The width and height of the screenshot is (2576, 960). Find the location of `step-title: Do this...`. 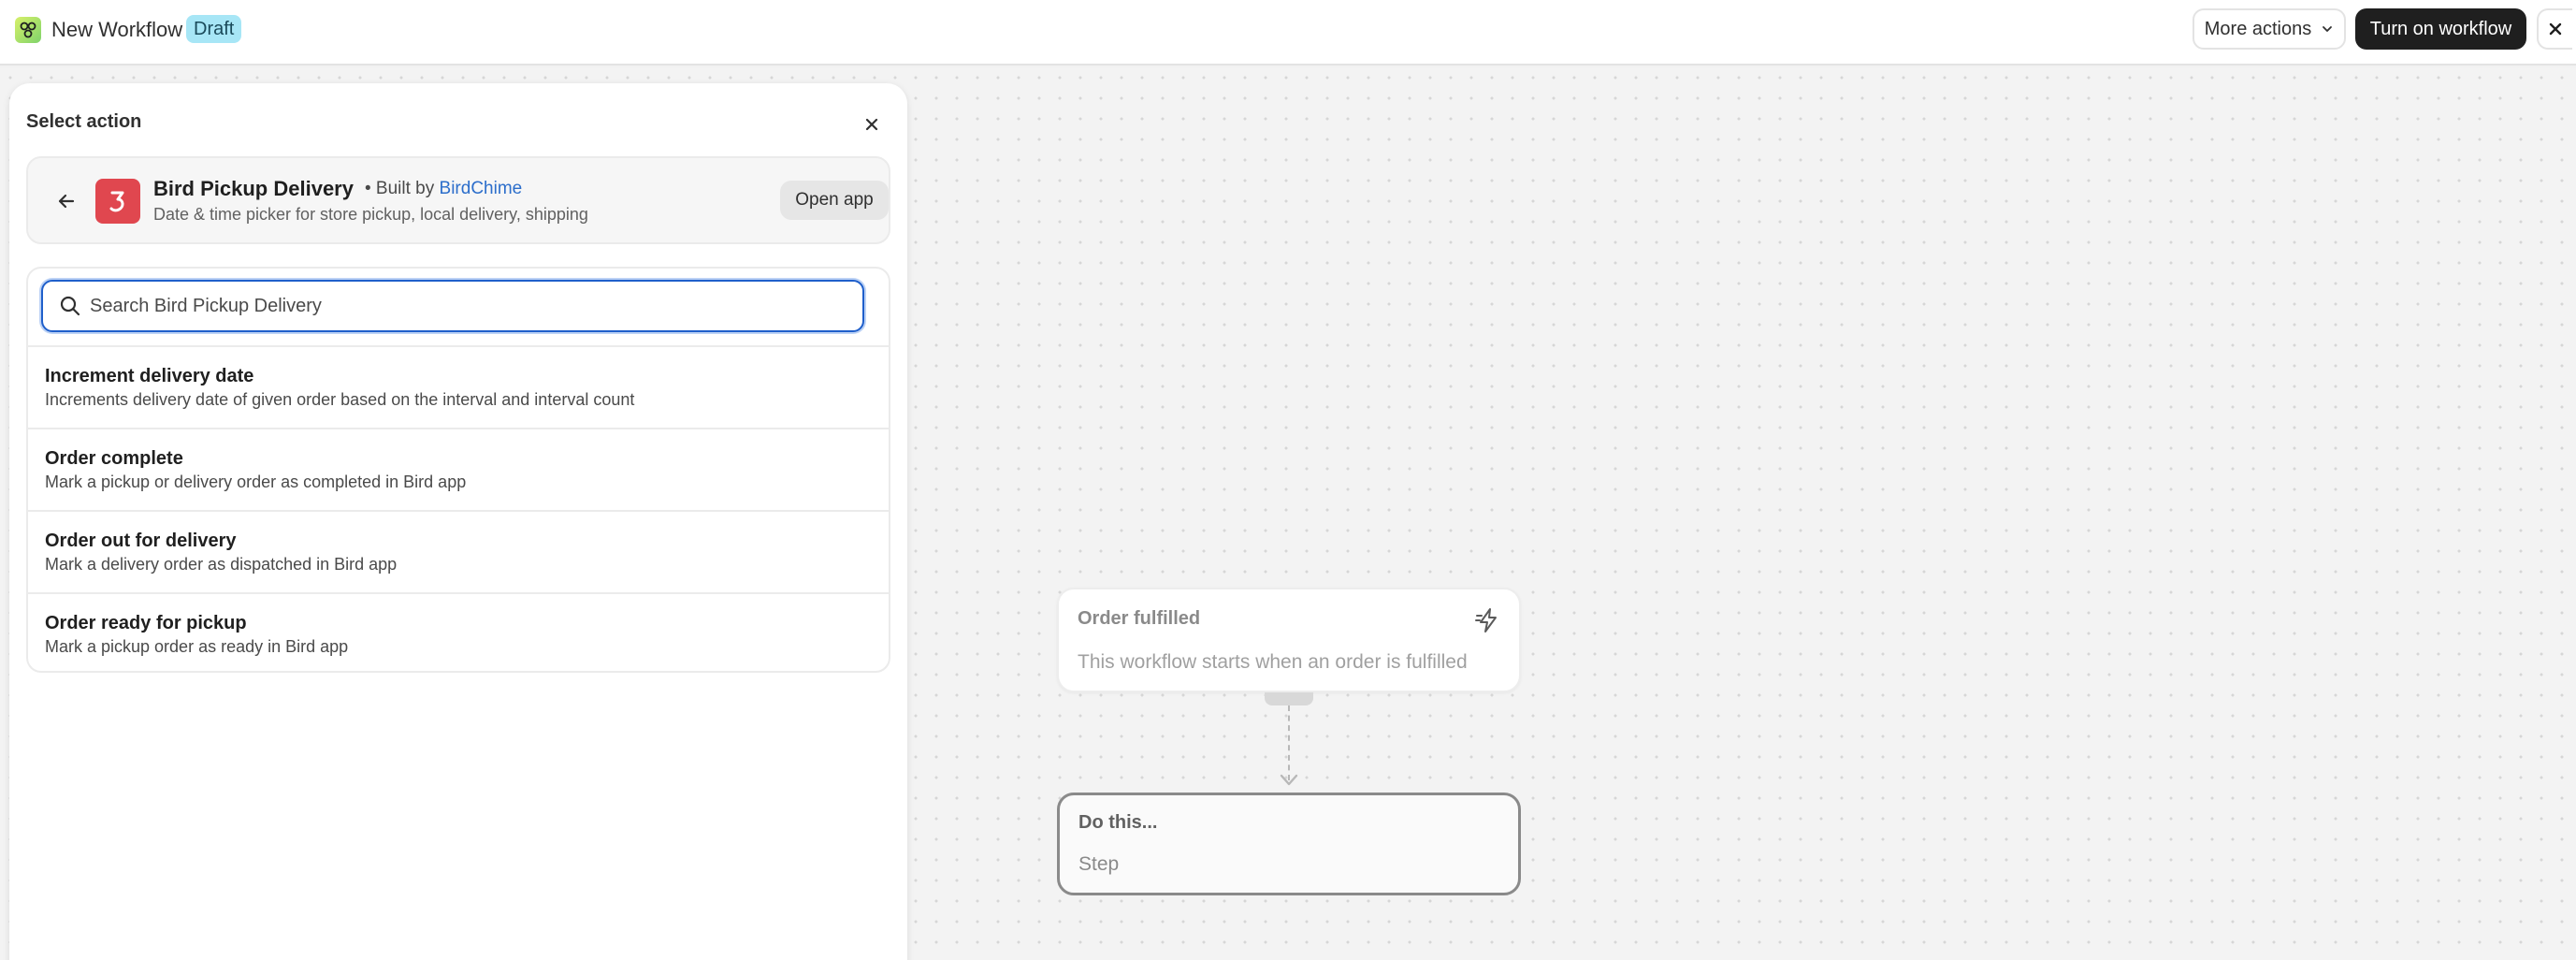

step-title: Do this... is located at coordinates (1118, 823).